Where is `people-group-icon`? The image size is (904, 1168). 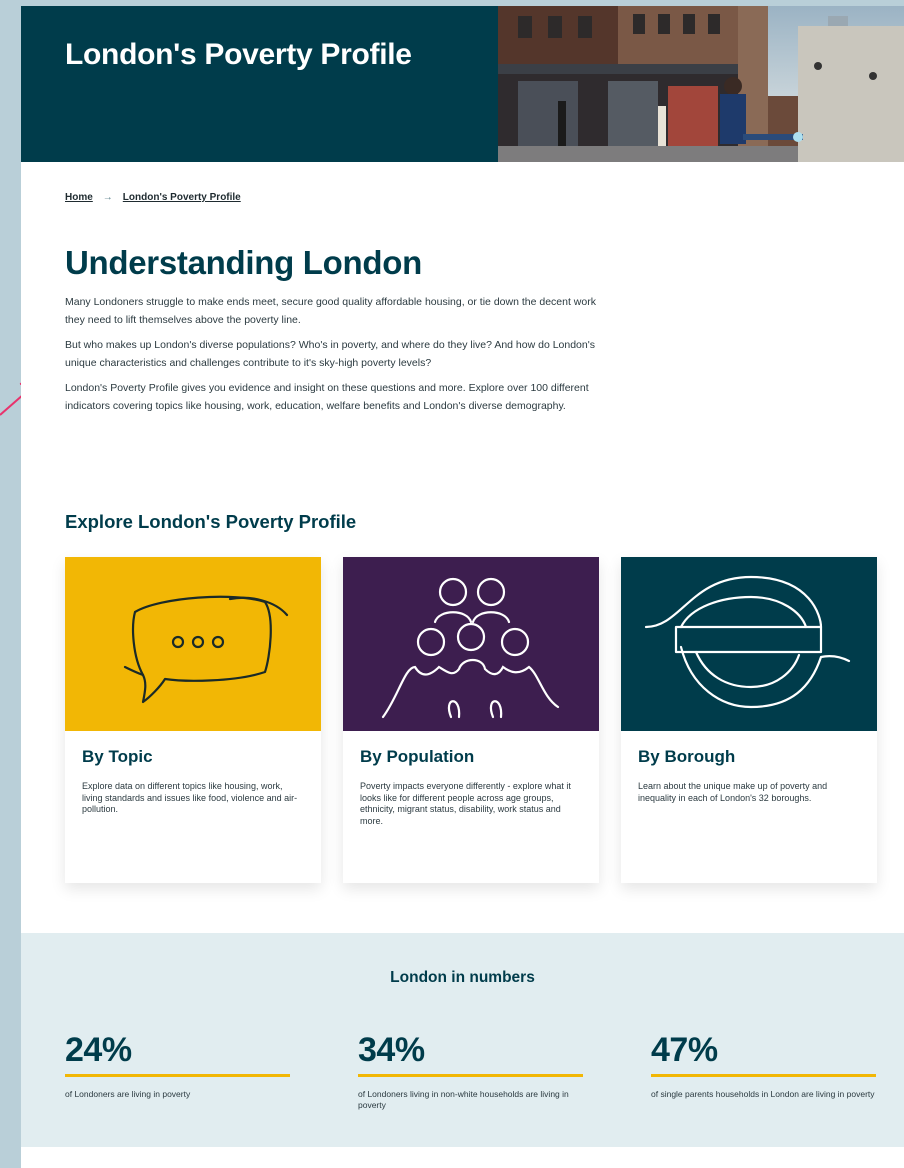
people-group-icon is located at coordinates (470, 648).